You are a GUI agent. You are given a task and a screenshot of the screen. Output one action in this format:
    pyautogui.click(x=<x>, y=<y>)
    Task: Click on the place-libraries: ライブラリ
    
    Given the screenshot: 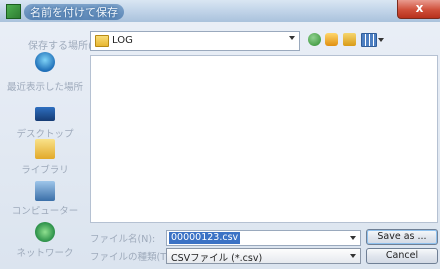 What is the action you would take?
    pyautogui.click(x=45, y=159)
    